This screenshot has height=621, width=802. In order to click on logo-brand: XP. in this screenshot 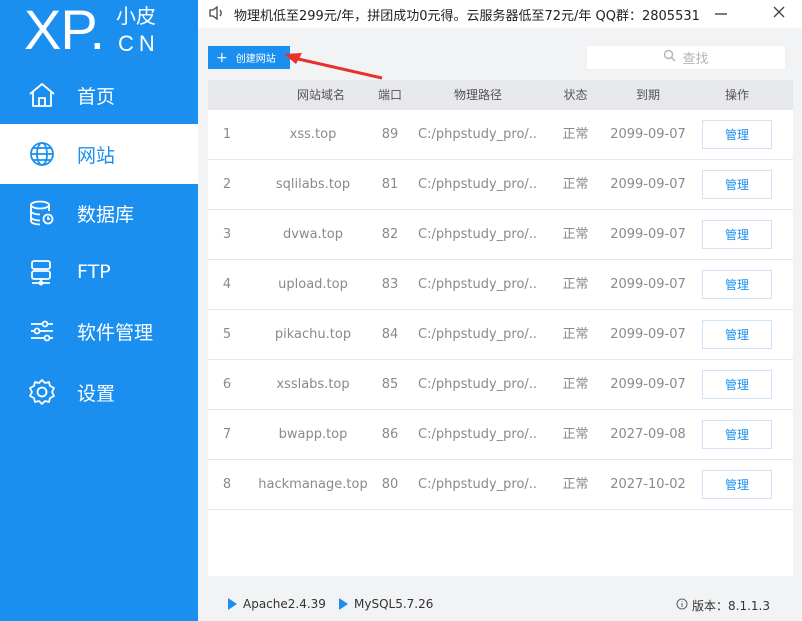, I will do `click(64, 30)`.